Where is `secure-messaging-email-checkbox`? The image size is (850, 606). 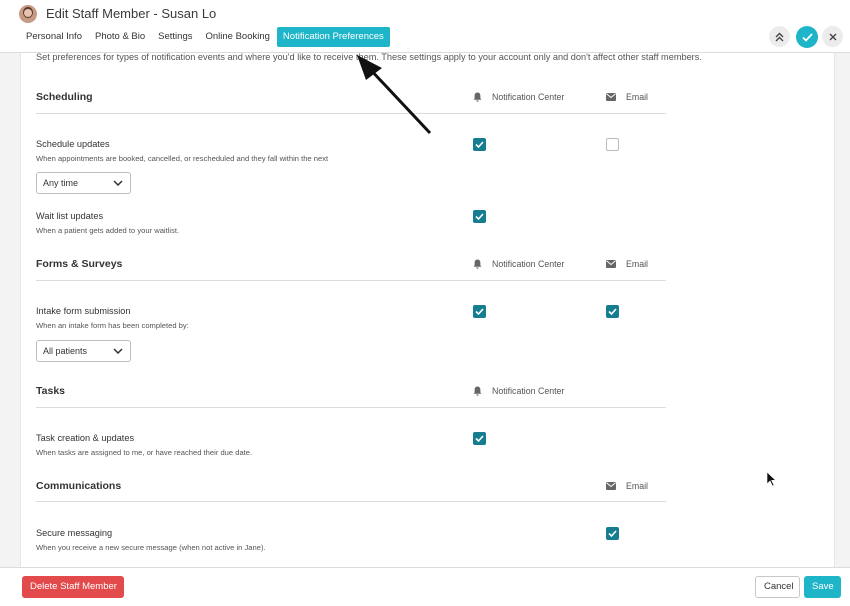
secure-messaging-email-checkbox is located at coordinates (612, 533).